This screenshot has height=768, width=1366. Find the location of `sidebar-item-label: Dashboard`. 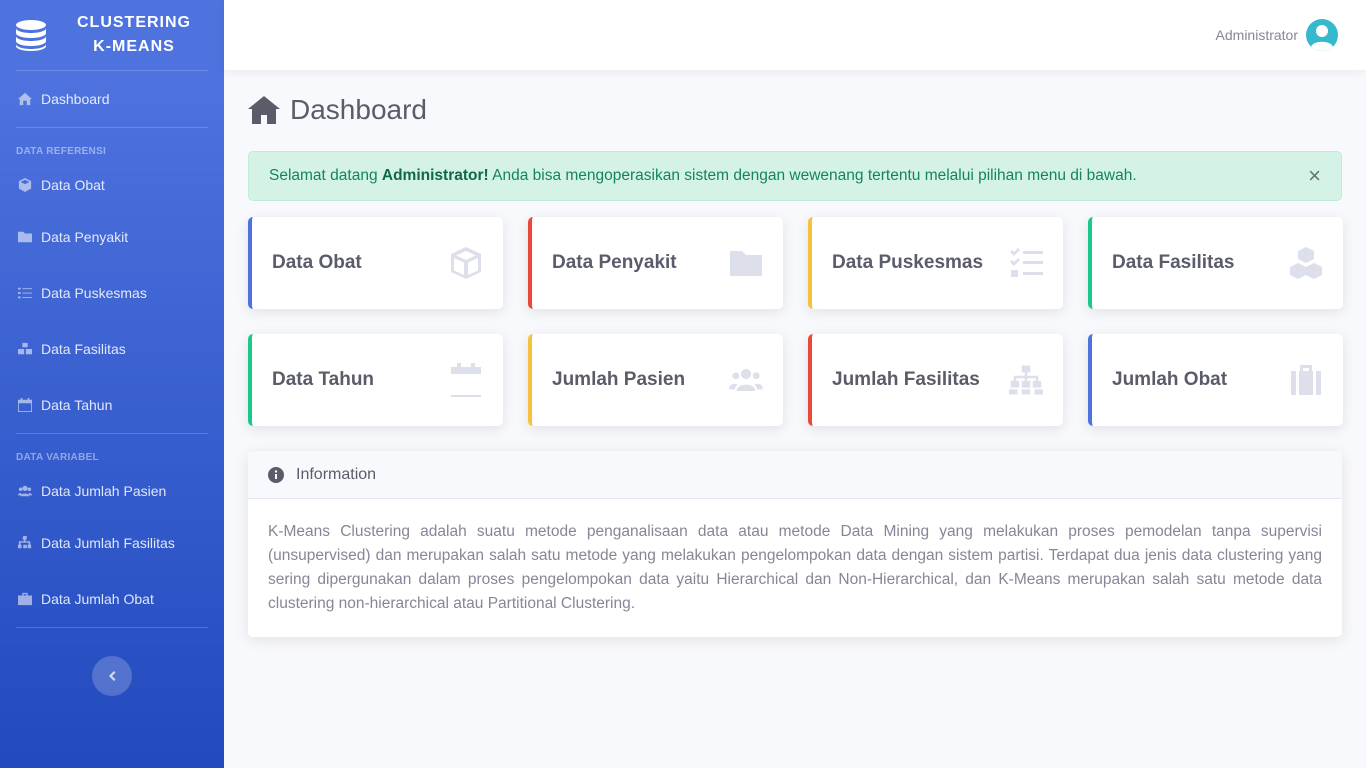

sidebar-item-label: Dashboard is located at coordinates (75, 99).